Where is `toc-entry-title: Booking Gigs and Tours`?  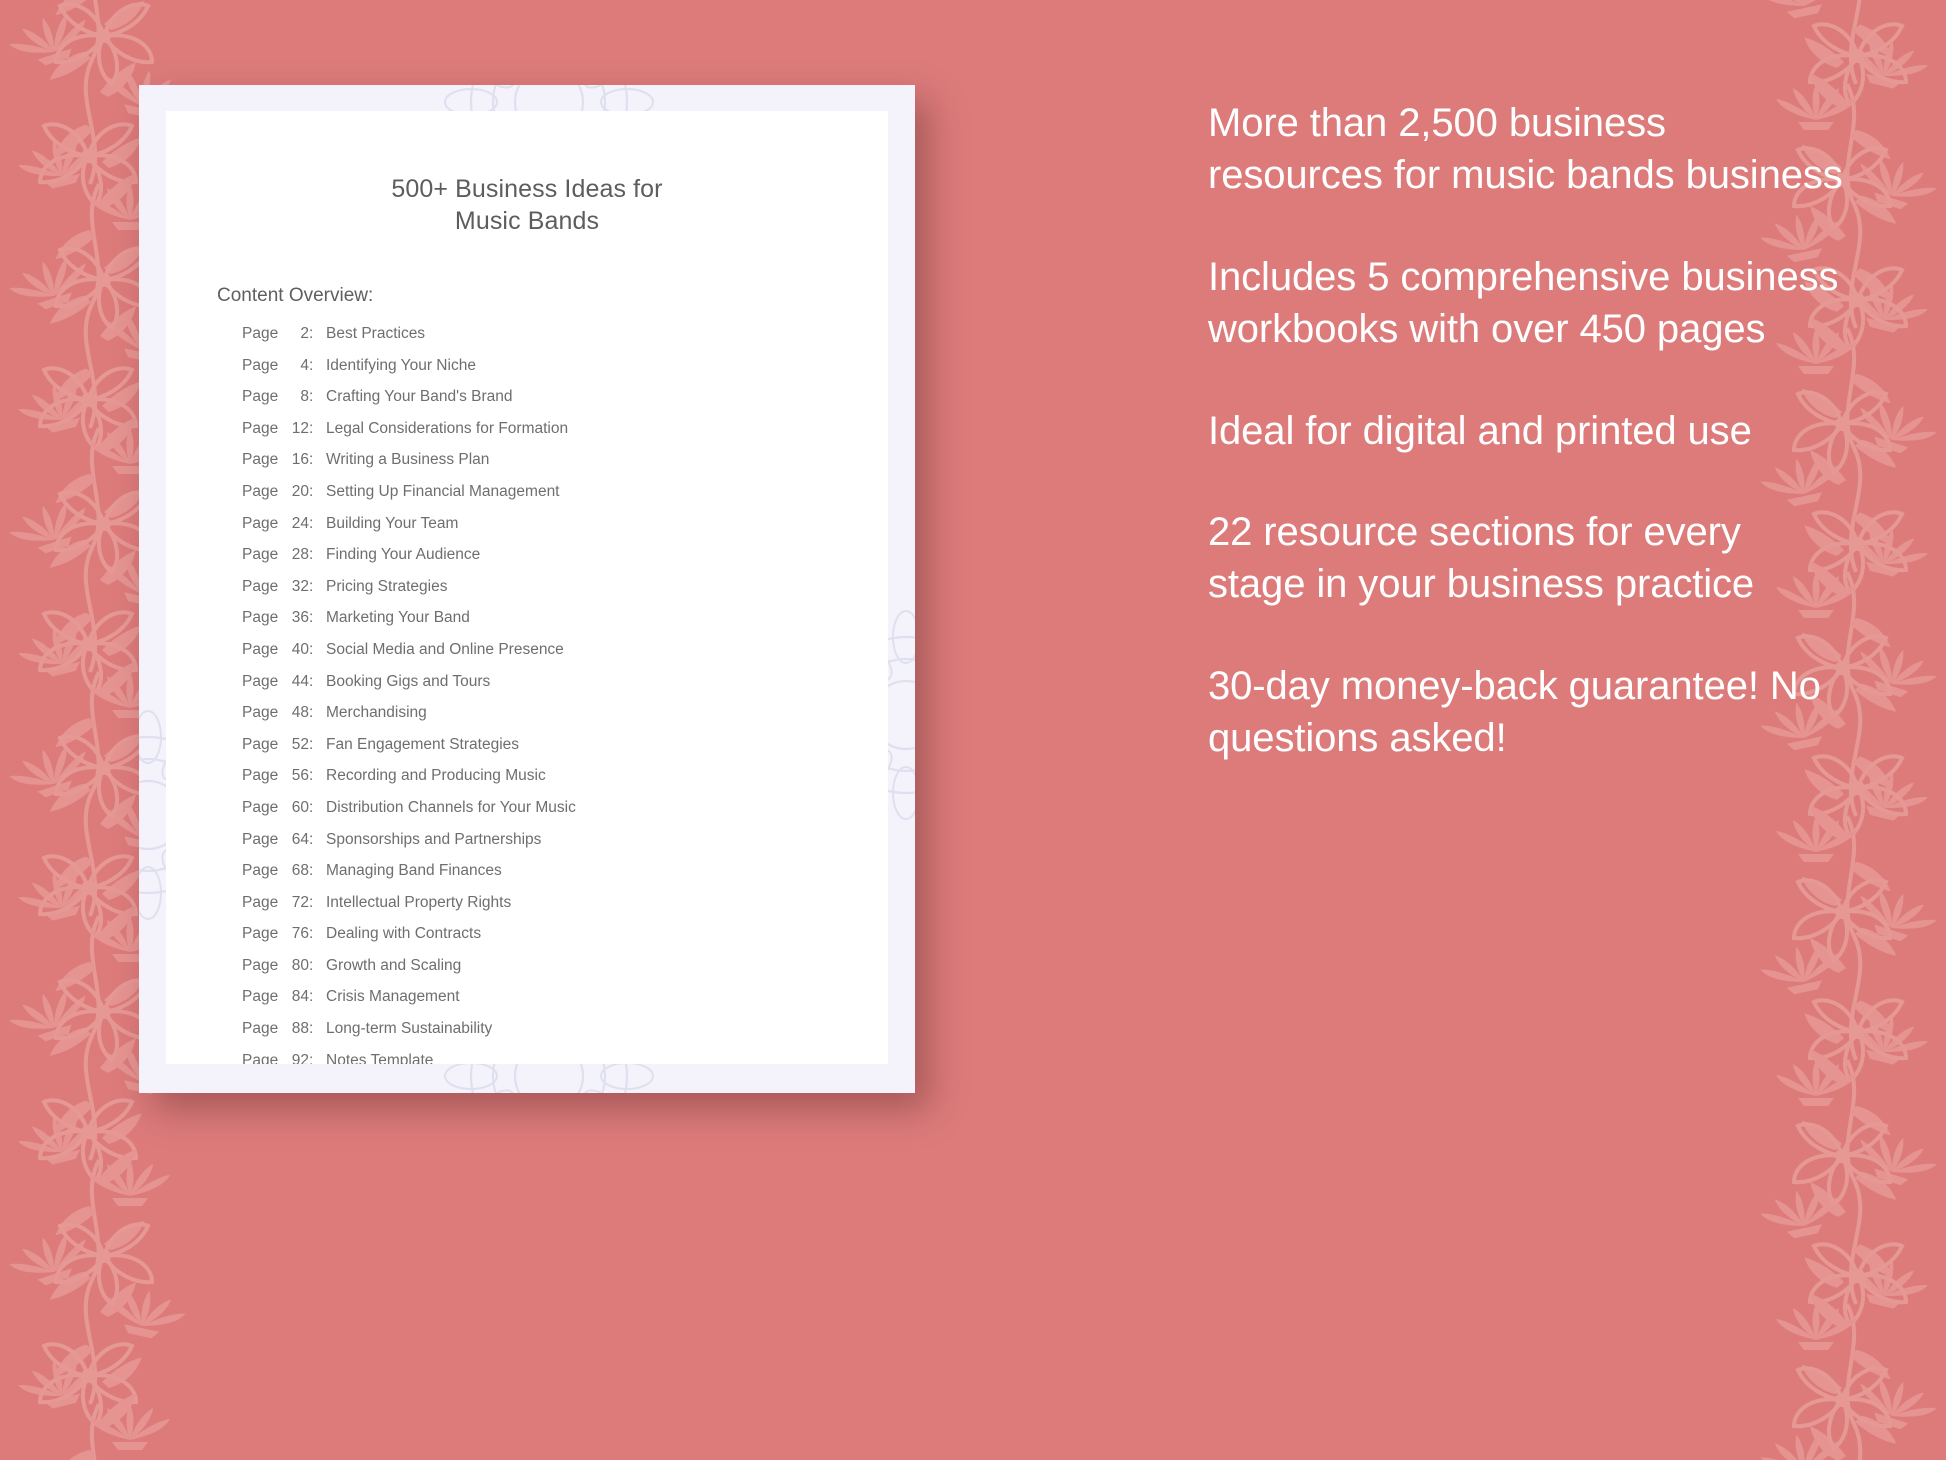
toc-entry-title: Booking Gigs and Tours is located at coordinates (408, 681).